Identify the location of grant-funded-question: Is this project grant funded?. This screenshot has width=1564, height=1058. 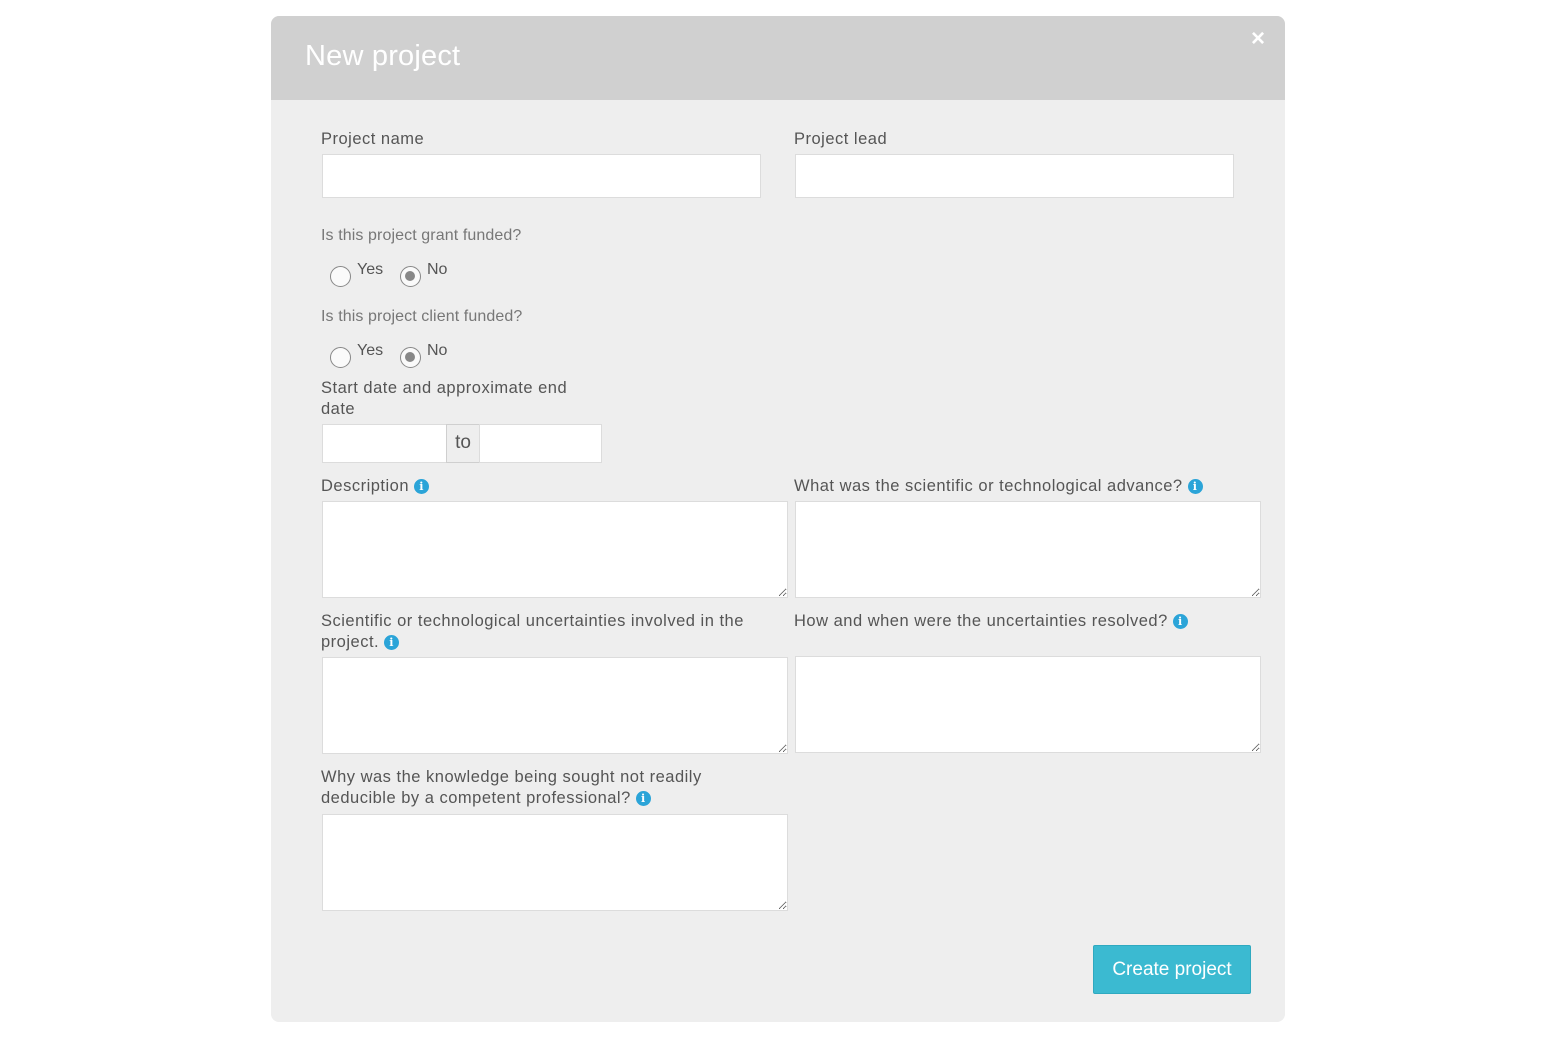
(421, 235).